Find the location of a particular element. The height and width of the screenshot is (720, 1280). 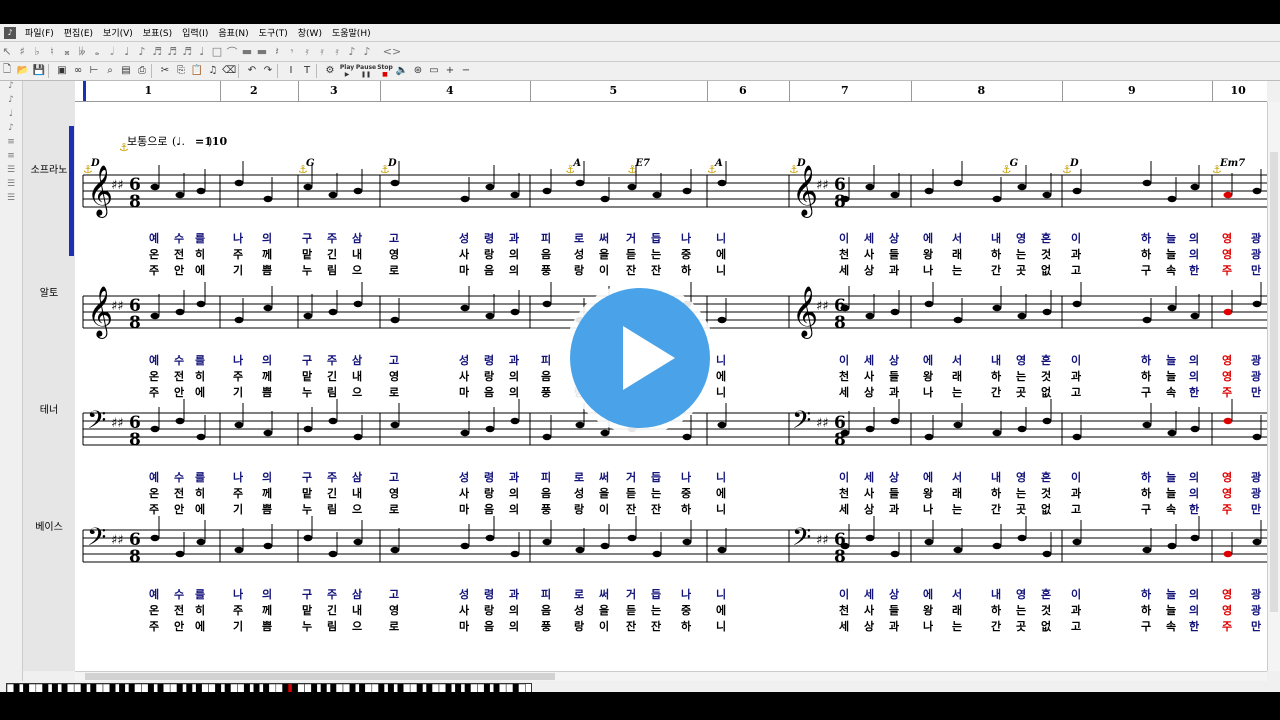

lyric-syllable: 래 is located at coordinates (957, 376).